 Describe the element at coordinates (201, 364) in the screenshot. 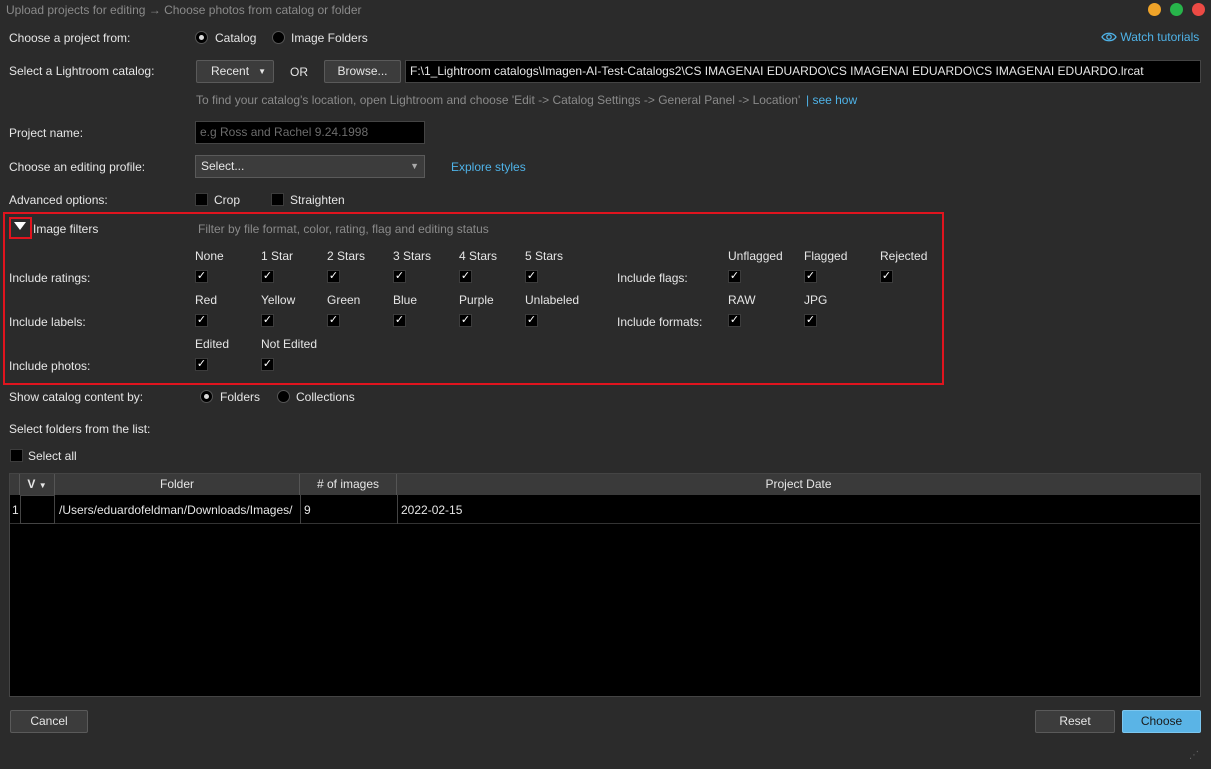

I see `photos-edited-checkbox: ✓` at that location.